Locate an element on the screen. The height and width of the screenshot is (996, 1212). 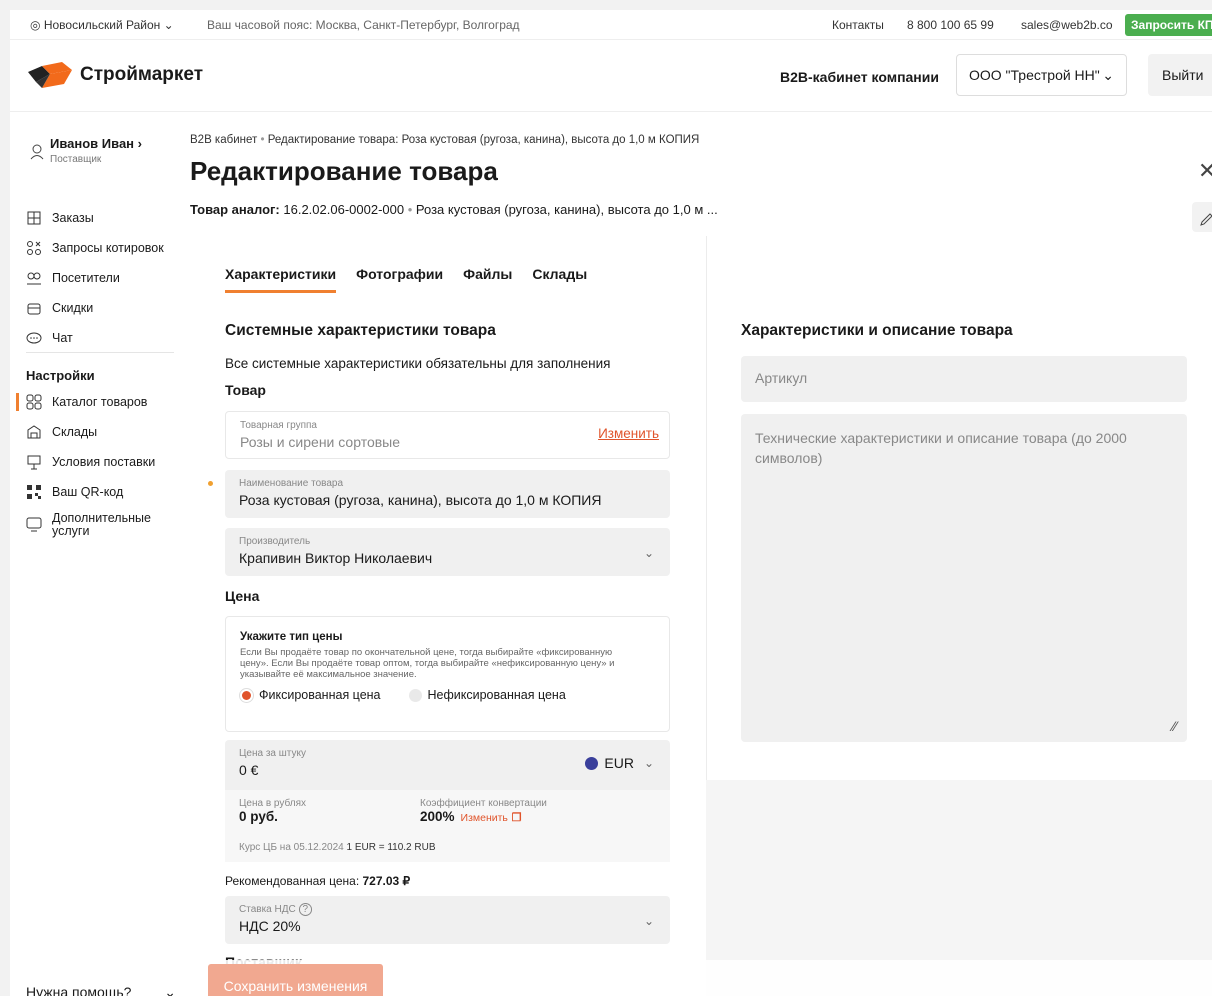
quotes-icon is located at coordinates (34, 248).